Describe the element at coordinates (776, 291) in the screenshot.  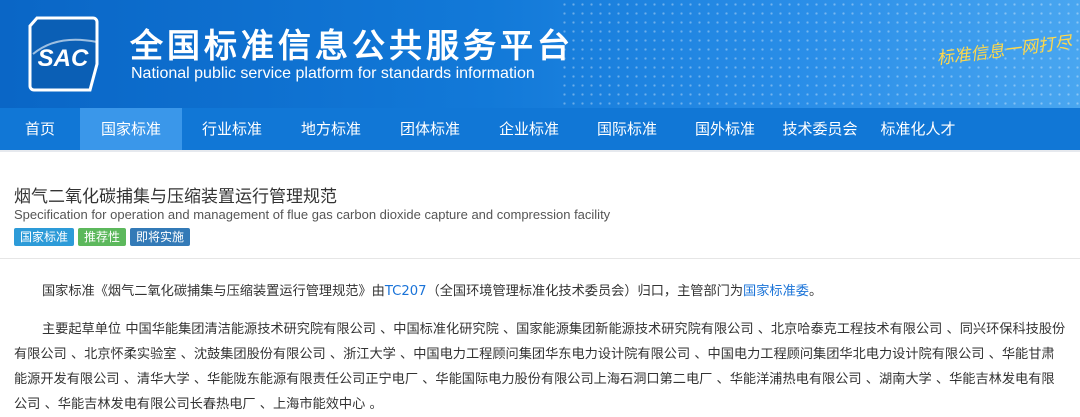
I see `department-link: 国家标准委` at that location.